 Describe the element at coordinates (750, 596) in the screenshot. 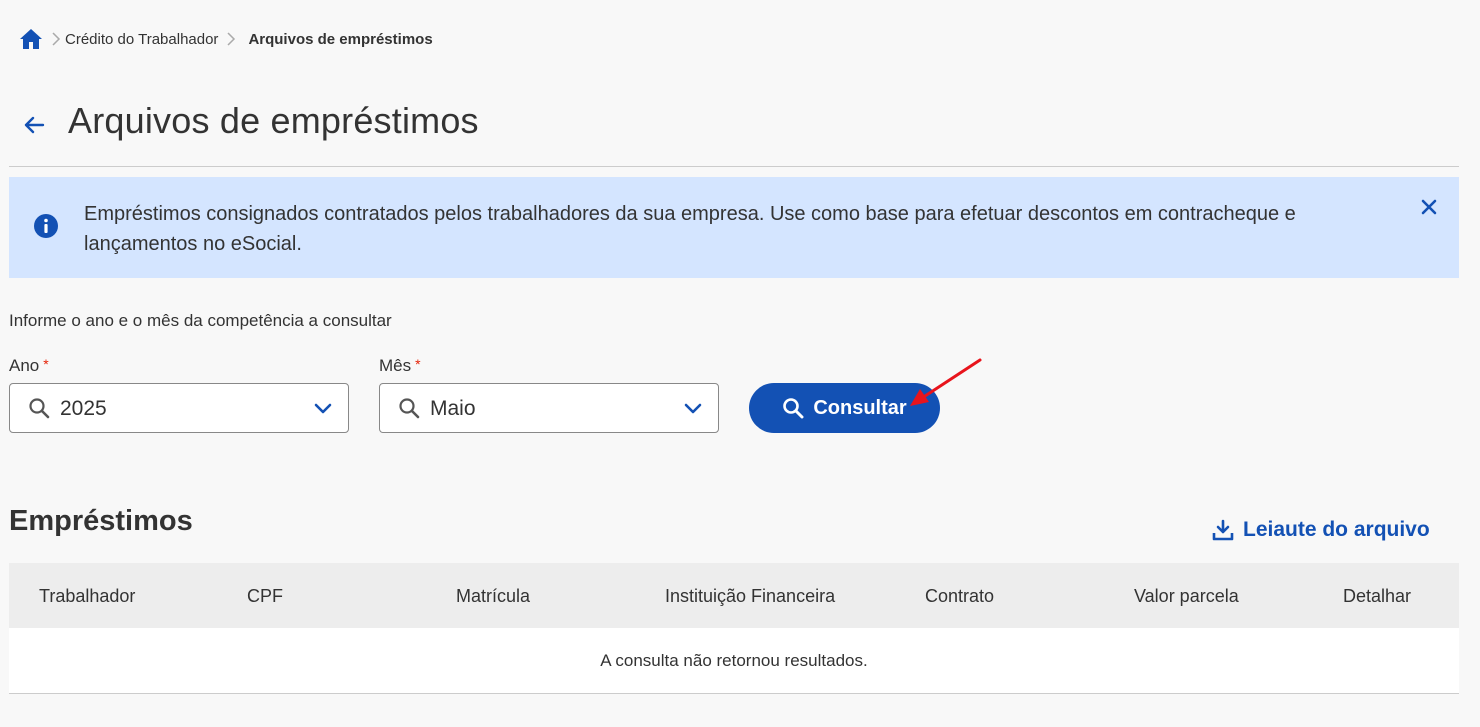

I see `column-header-instituicao: Instituição Financeira` at that location.